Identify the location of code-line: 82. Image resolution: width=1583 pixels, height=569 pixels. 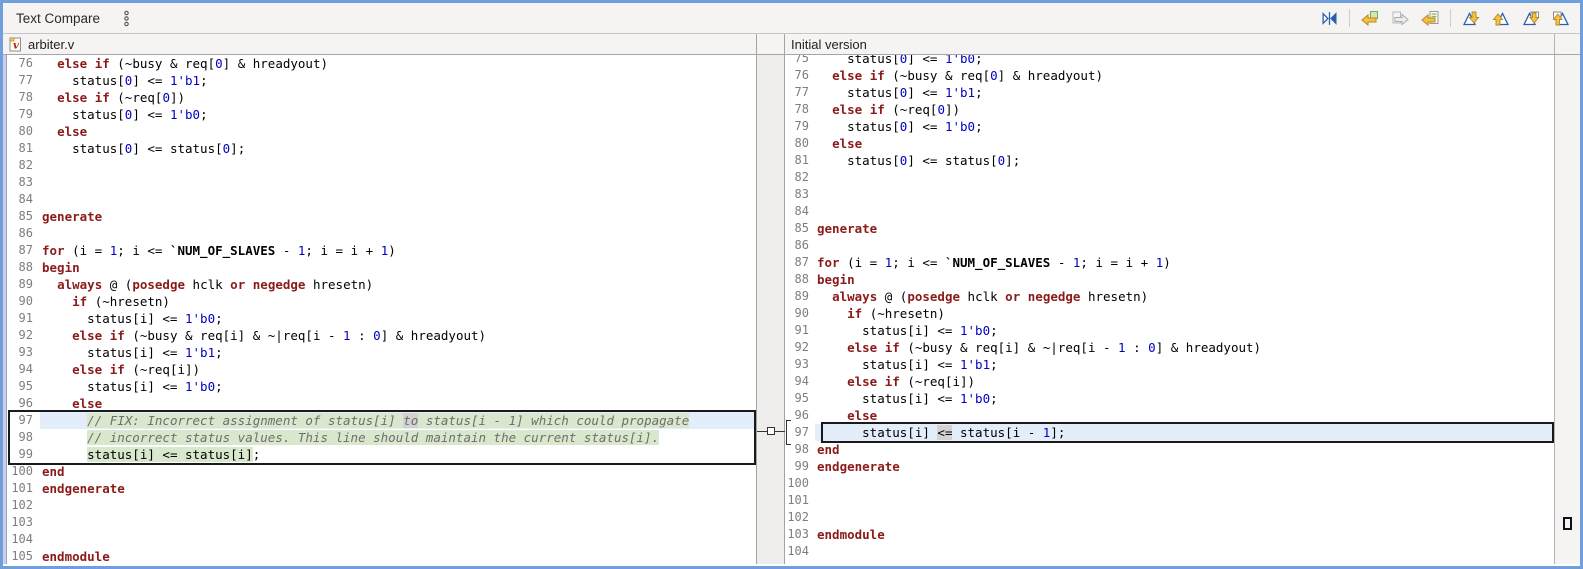
(382, 165).